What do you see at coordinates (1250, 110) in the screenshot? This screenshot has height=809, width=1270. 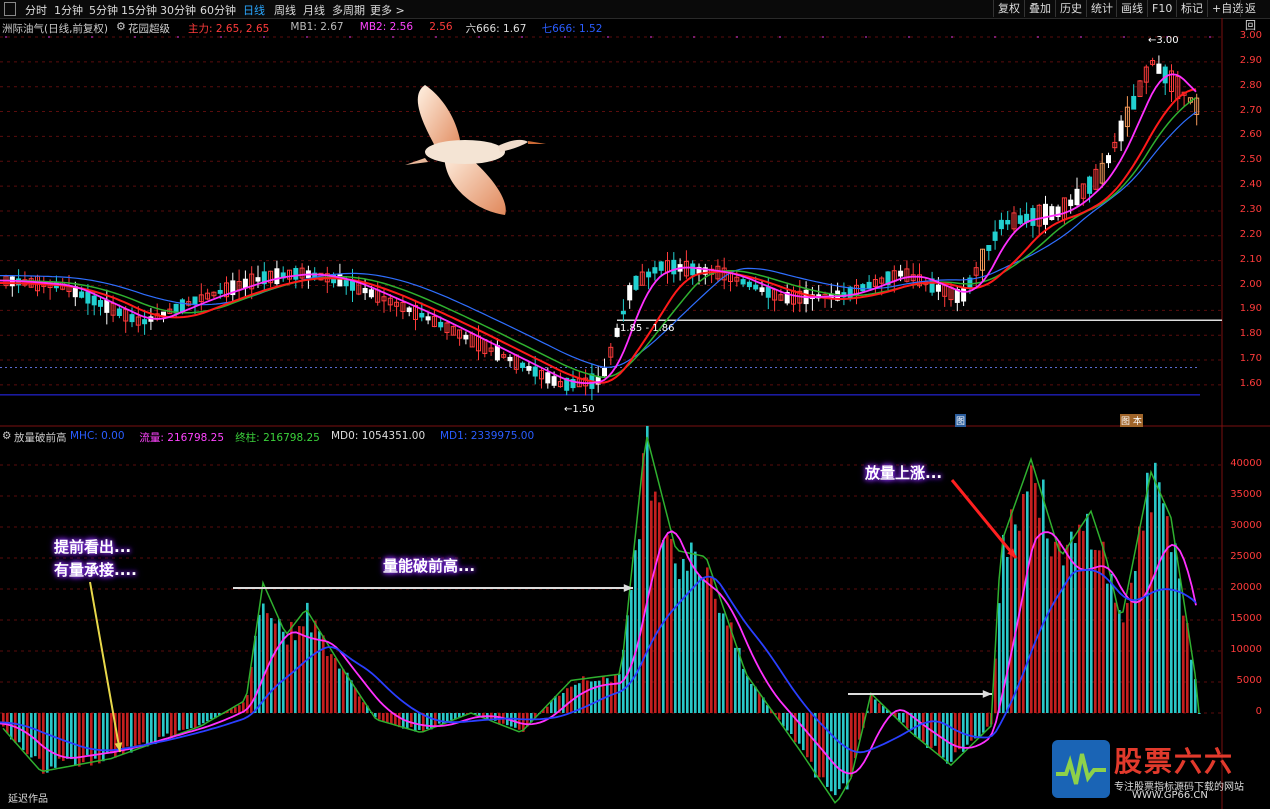 I see `price-tick-label: 2.70` at bounding box center [1250, 110].